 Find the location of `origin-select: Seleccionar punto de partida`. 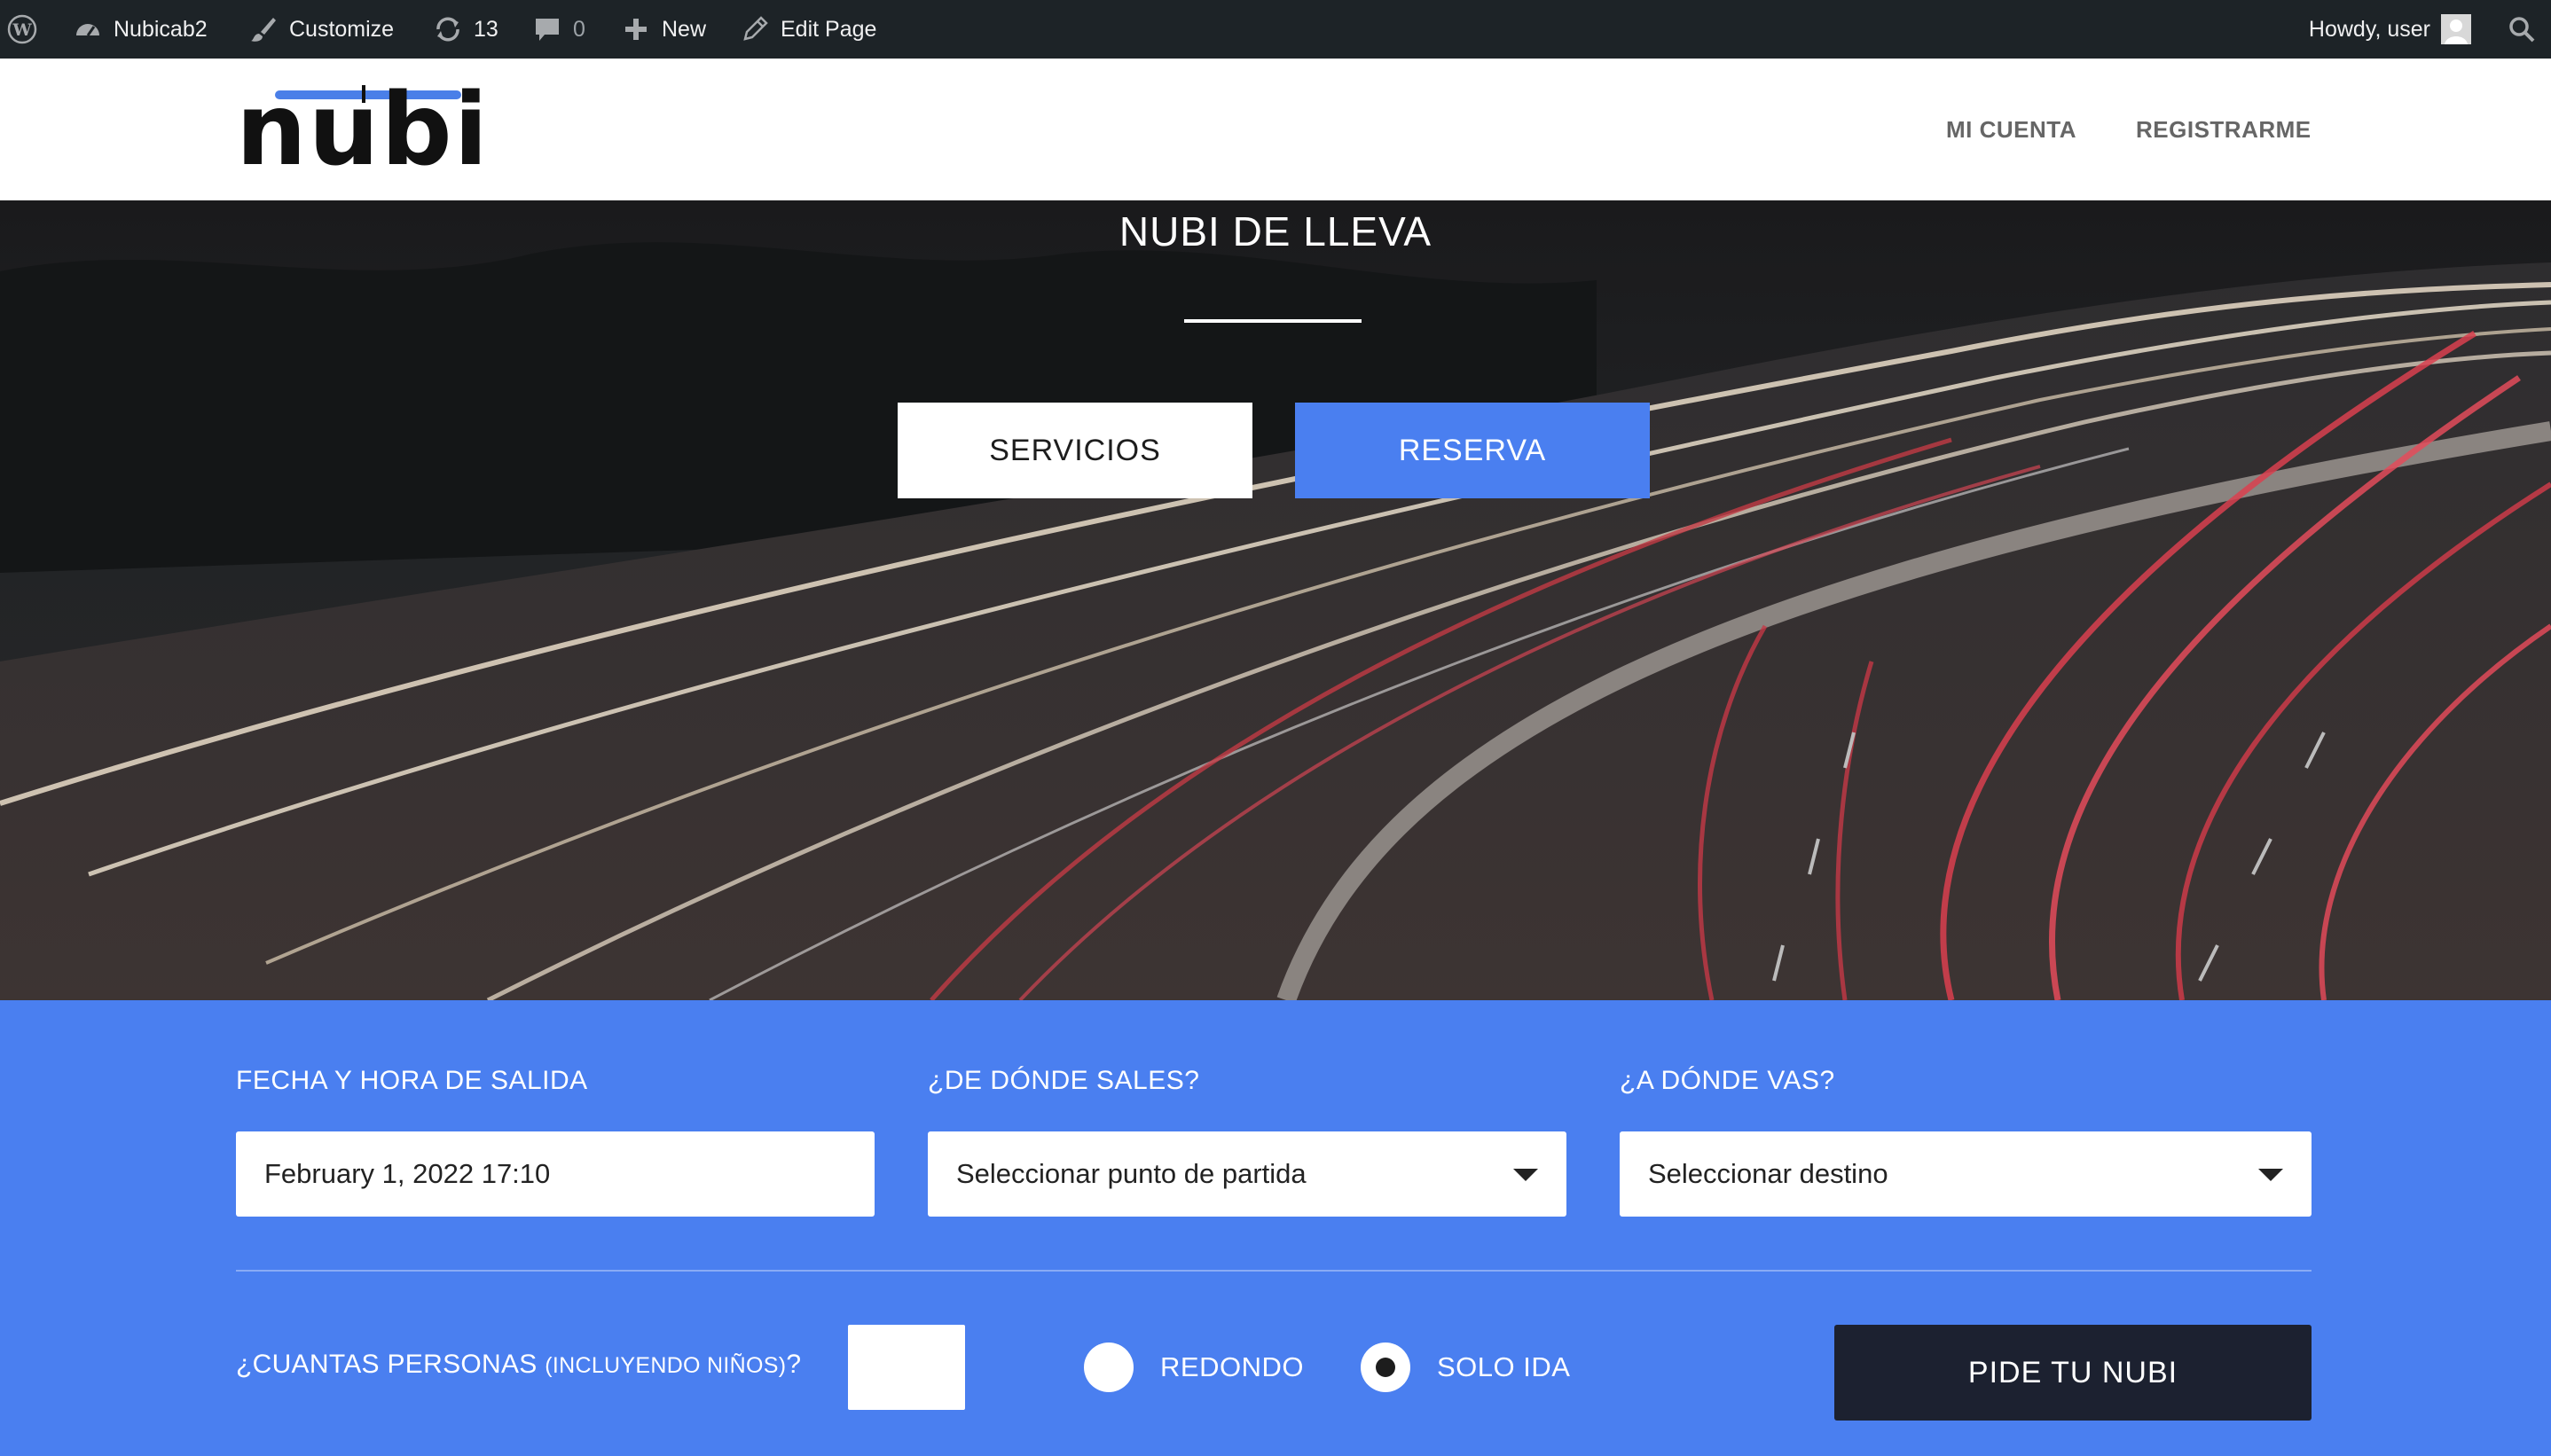

origin-select: Seleccionar punto de partida is located at coordinates (1247, 1174).